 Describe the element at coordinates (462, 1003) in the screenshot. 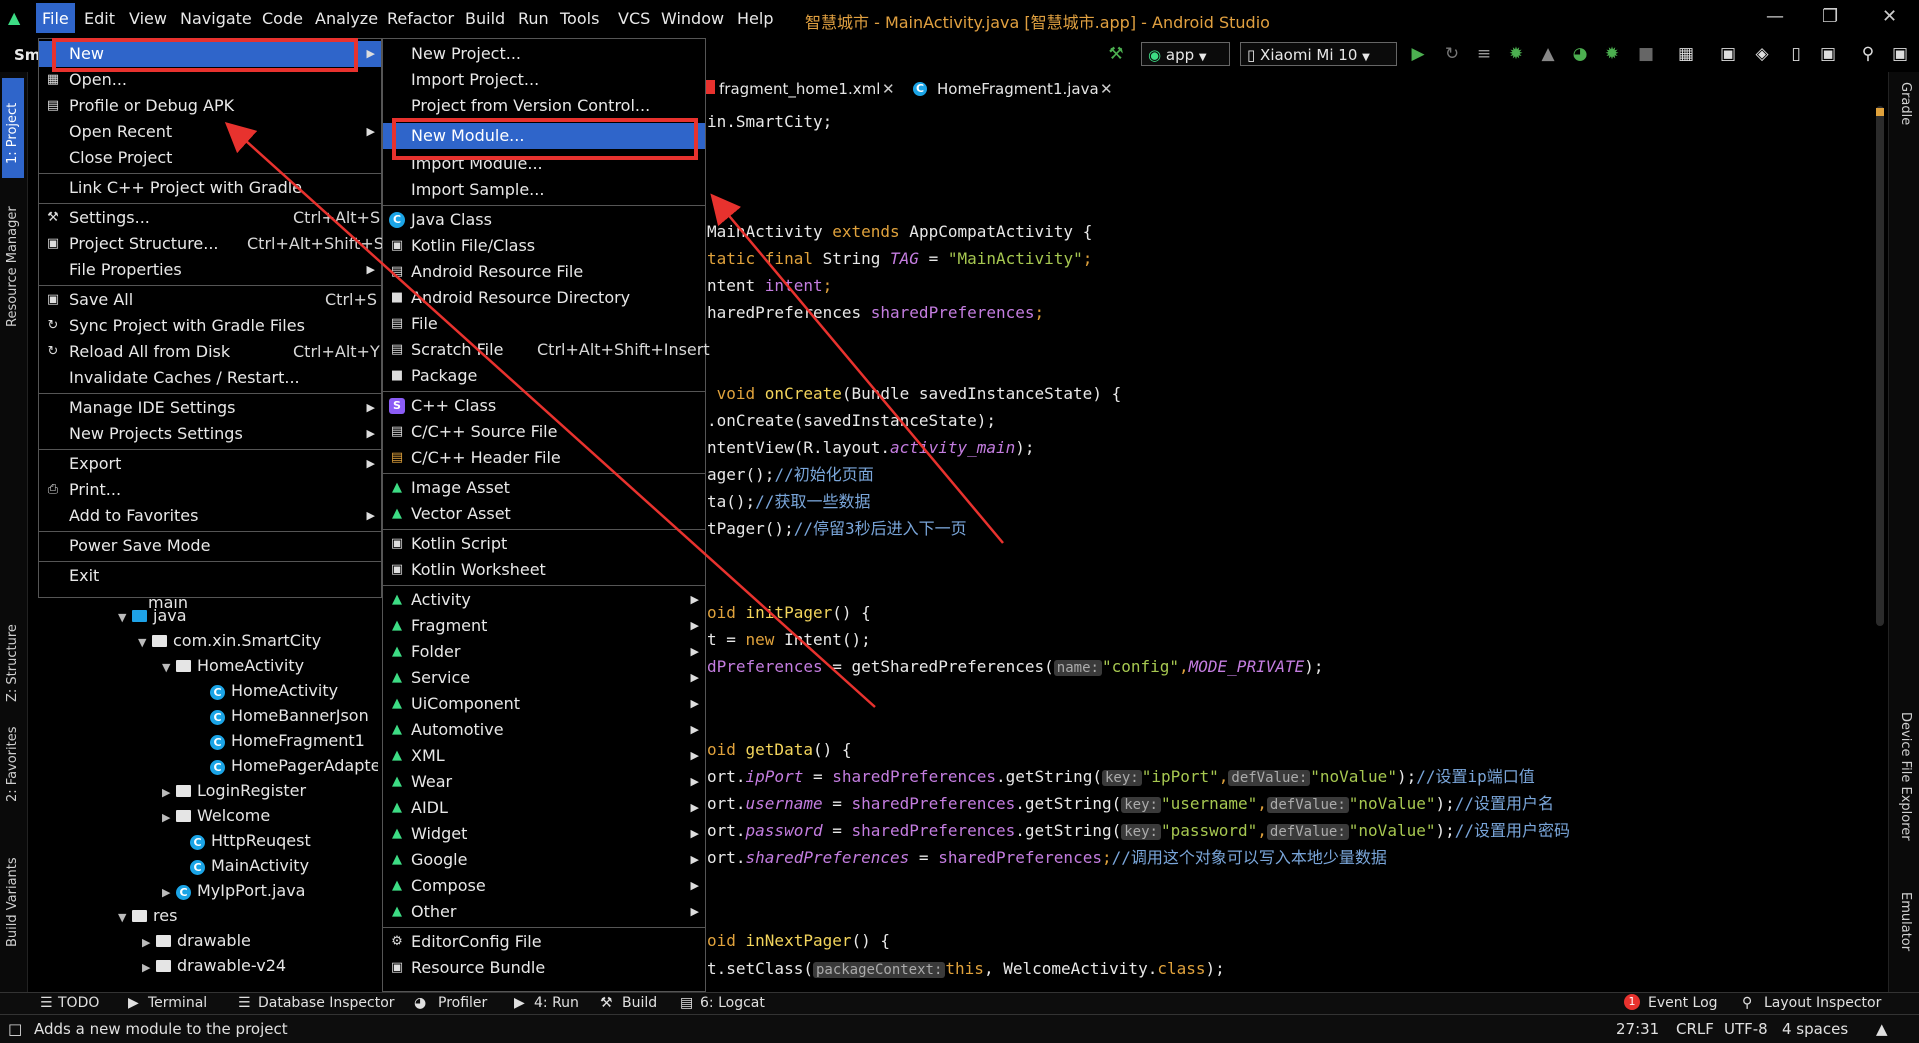

I see `tab-profiler: Profiler` at that location.